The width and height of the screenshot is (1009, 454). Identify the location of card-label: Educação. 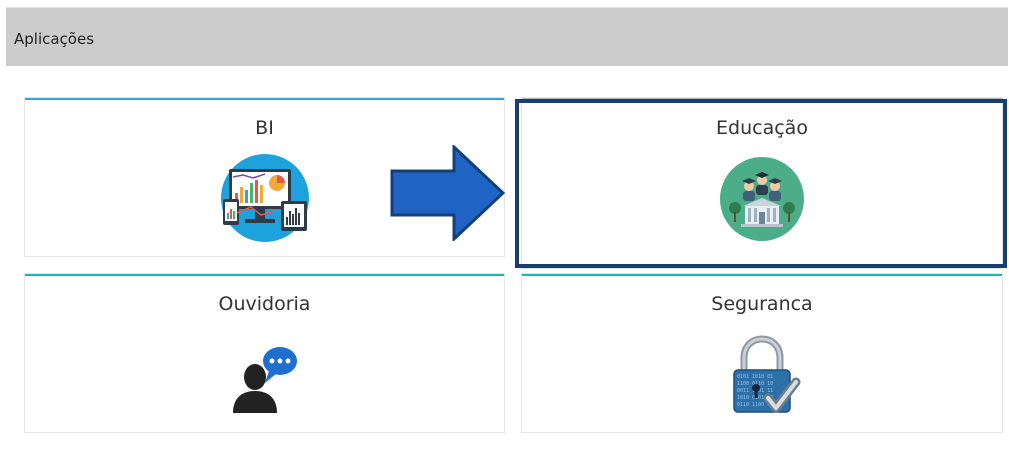
(762, 128).